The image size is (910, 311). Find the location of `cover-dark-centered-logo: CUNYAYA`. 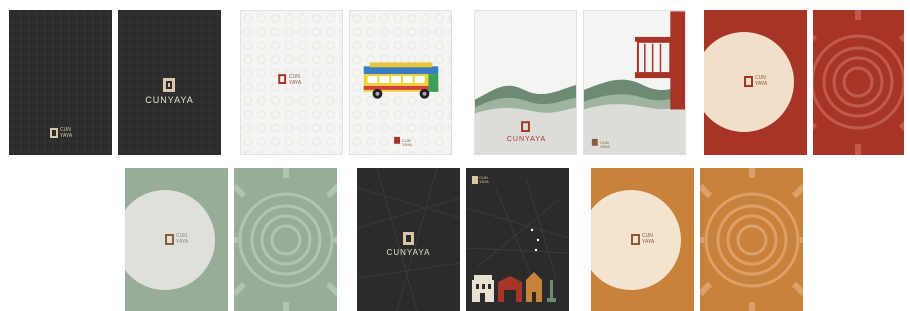

cover-dark-centered-logo: CUNYAYA is located at coordinates (169, 82).